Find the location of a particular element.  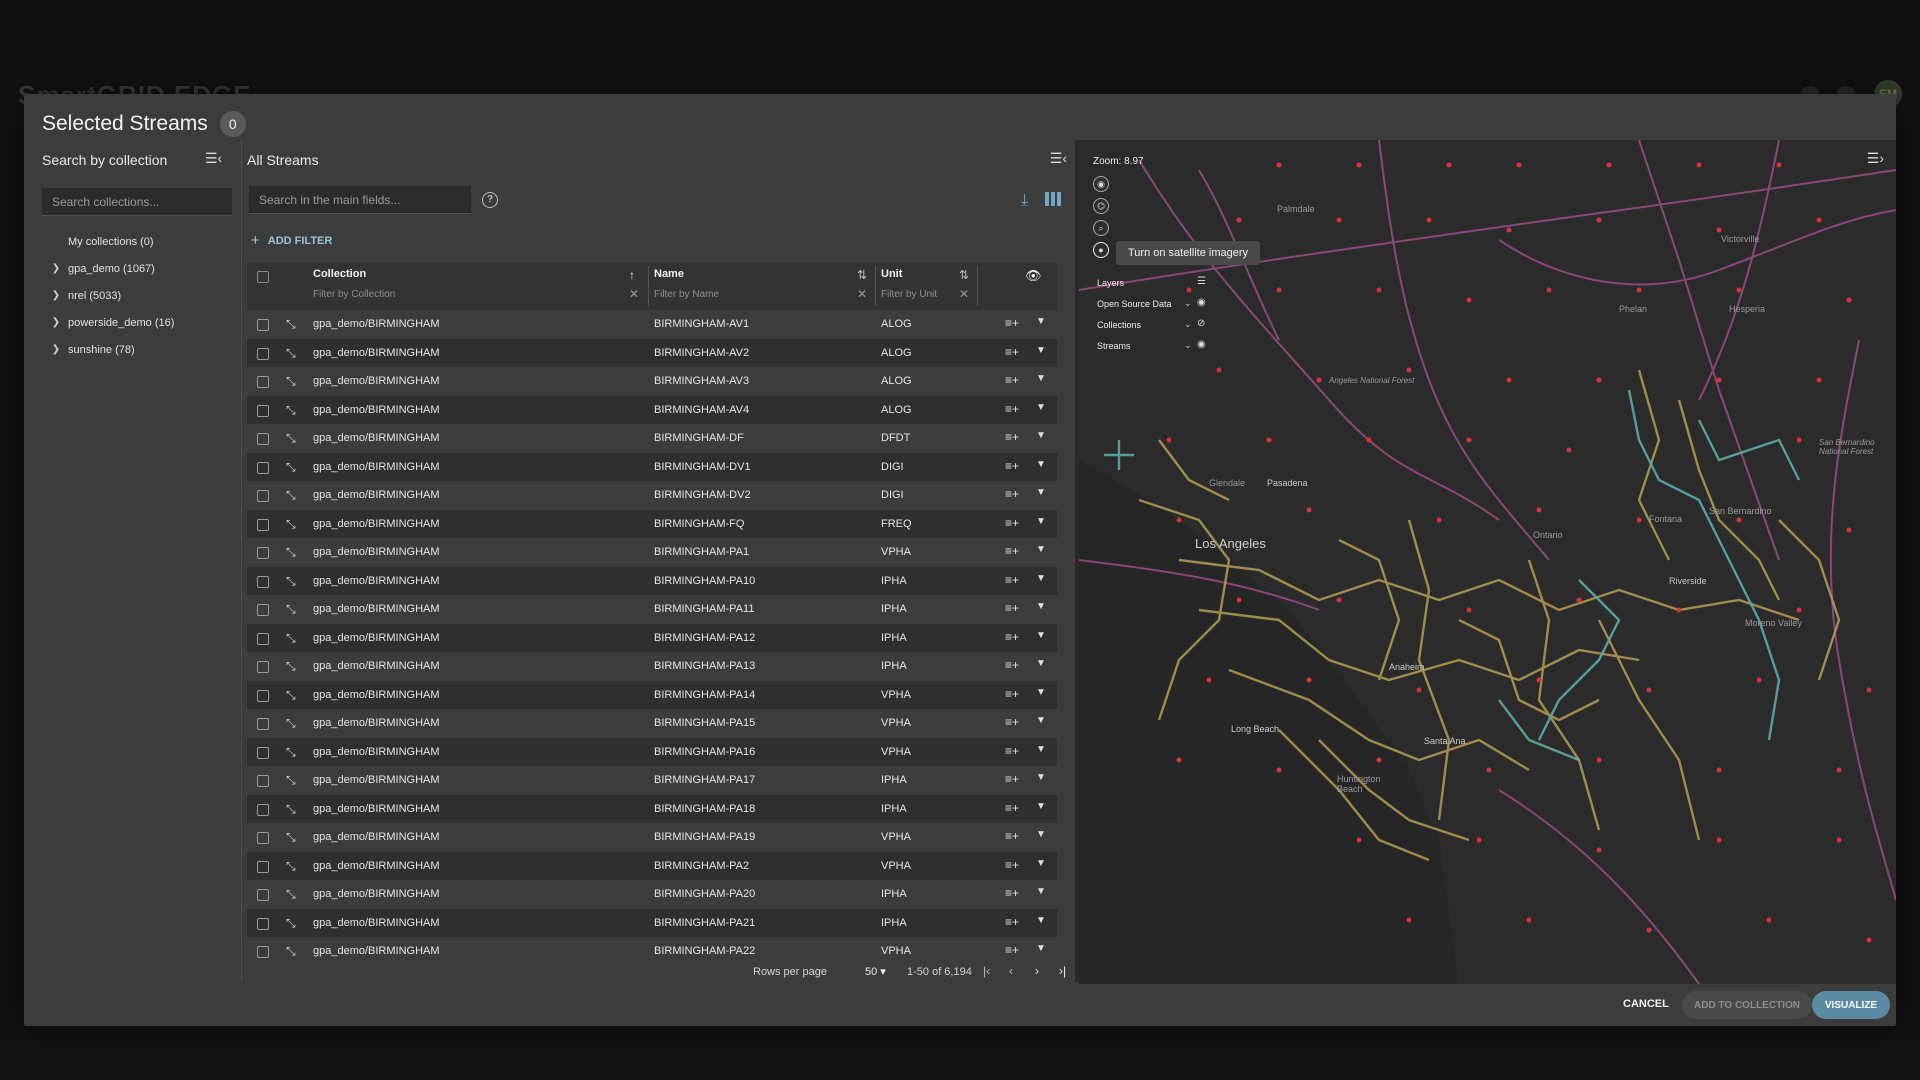

add-filter-button: + ADD FILTER is located at coordinates (291, 240).